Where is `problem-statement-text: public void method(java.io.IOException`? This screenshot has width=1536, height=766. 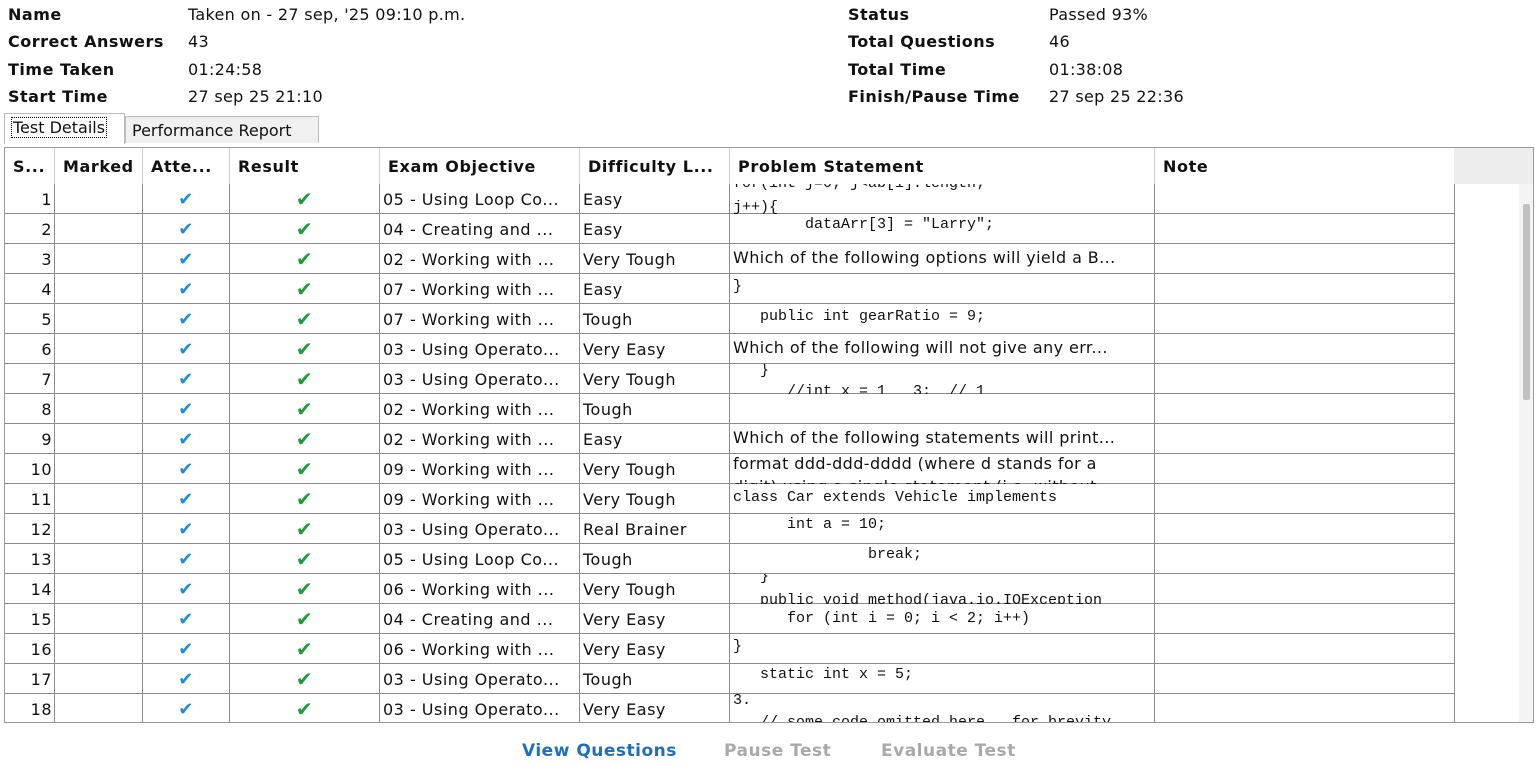
problem-statement-text: public void method(java.io.IOException is located at coordinates (918, 598).